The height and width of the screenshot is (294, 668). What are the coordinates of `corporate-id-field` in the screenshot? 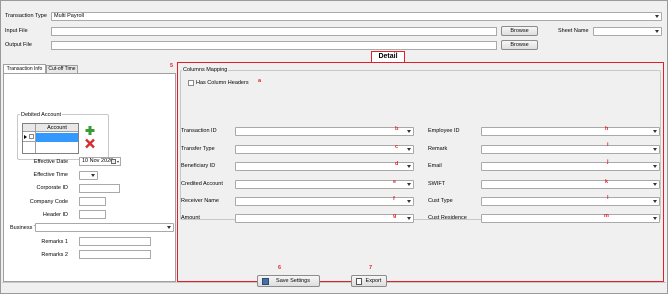 It's located at (99, 188).